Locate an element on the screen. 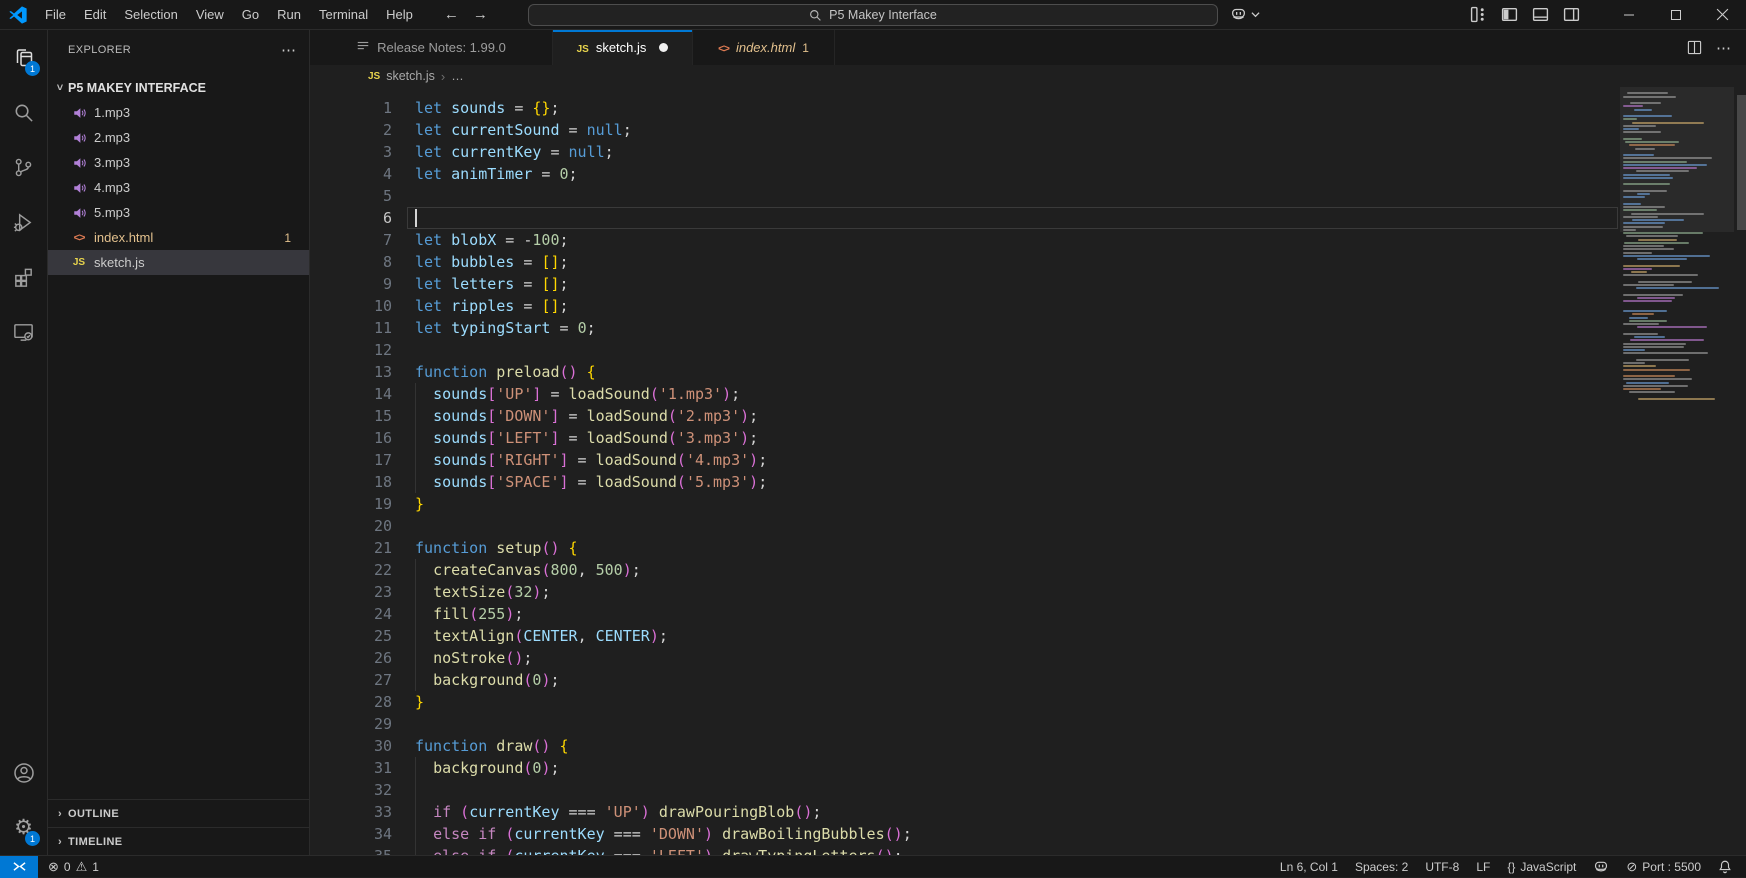 The width and height of the screenshot is (1746, 878). command-center-search: P5 Makey Interface is located at coordinates (873, 15).